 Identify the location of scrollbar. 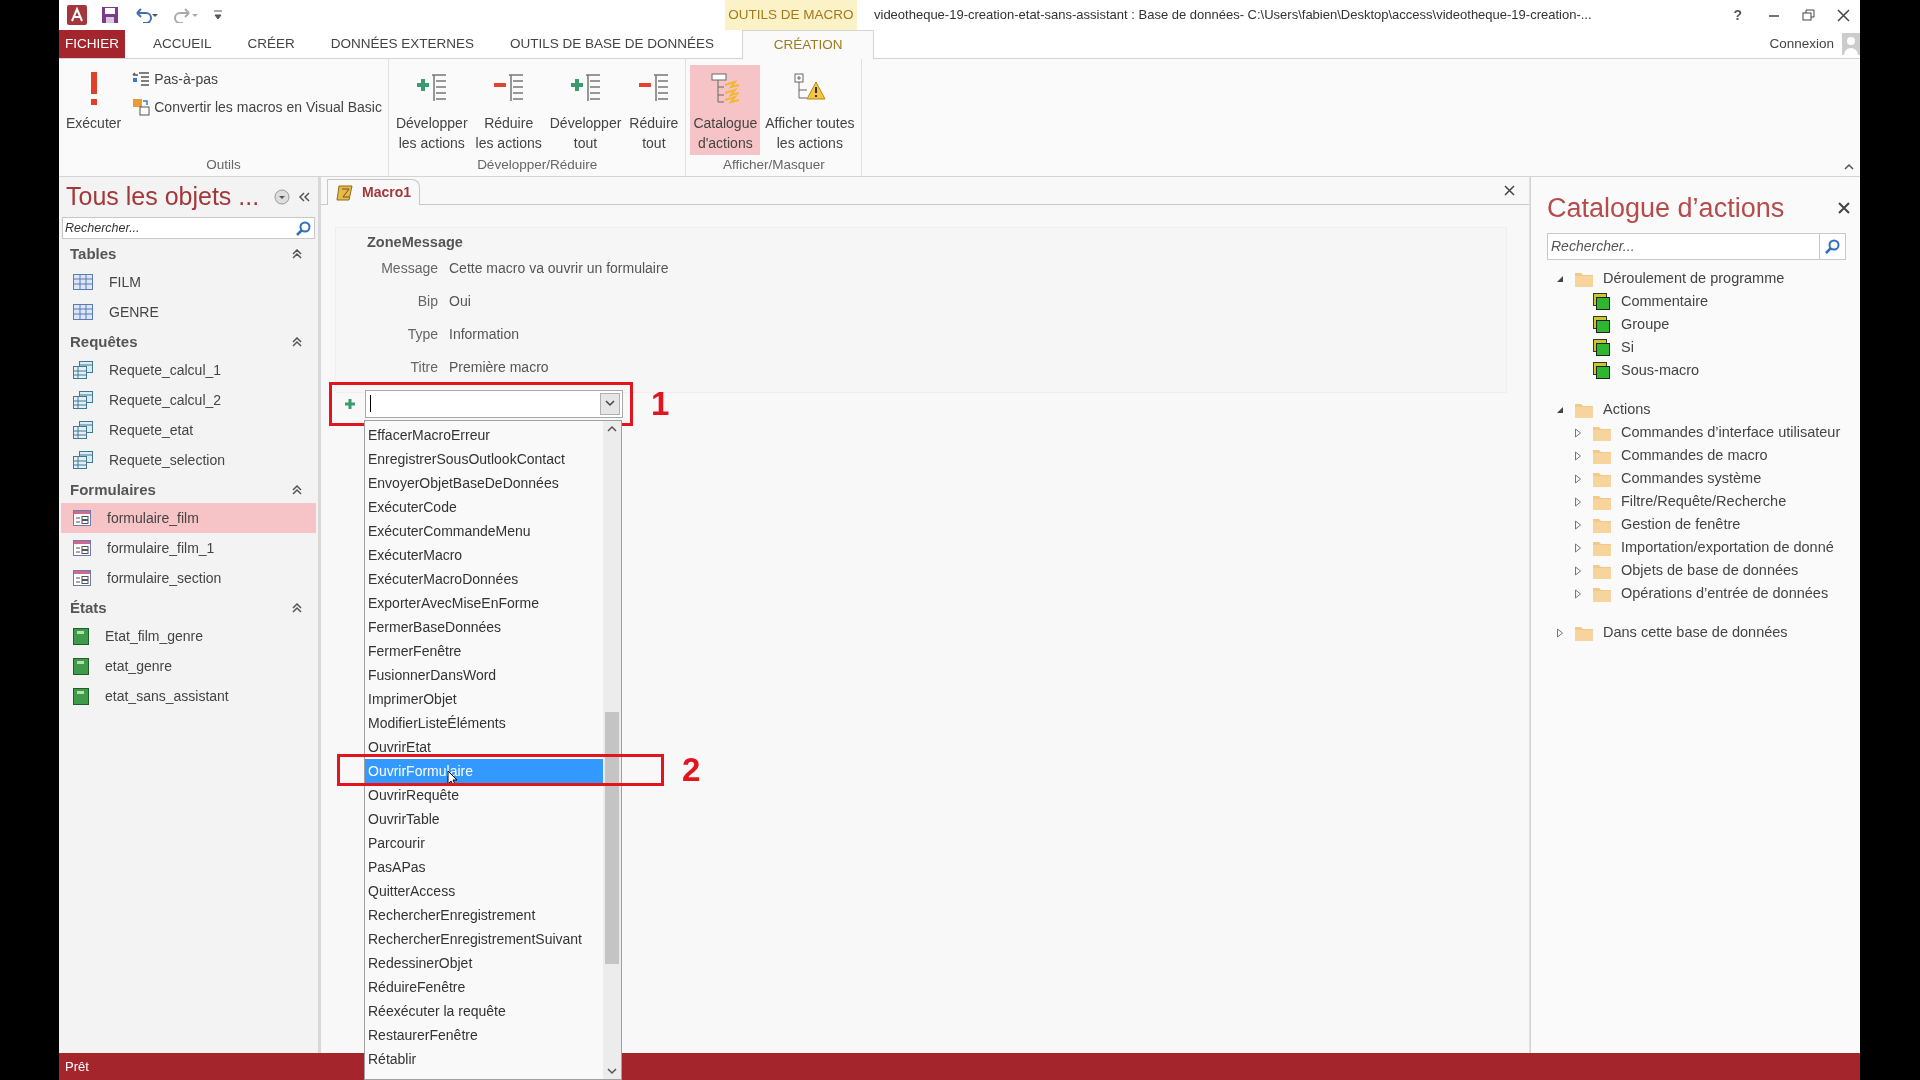
(612, 750).